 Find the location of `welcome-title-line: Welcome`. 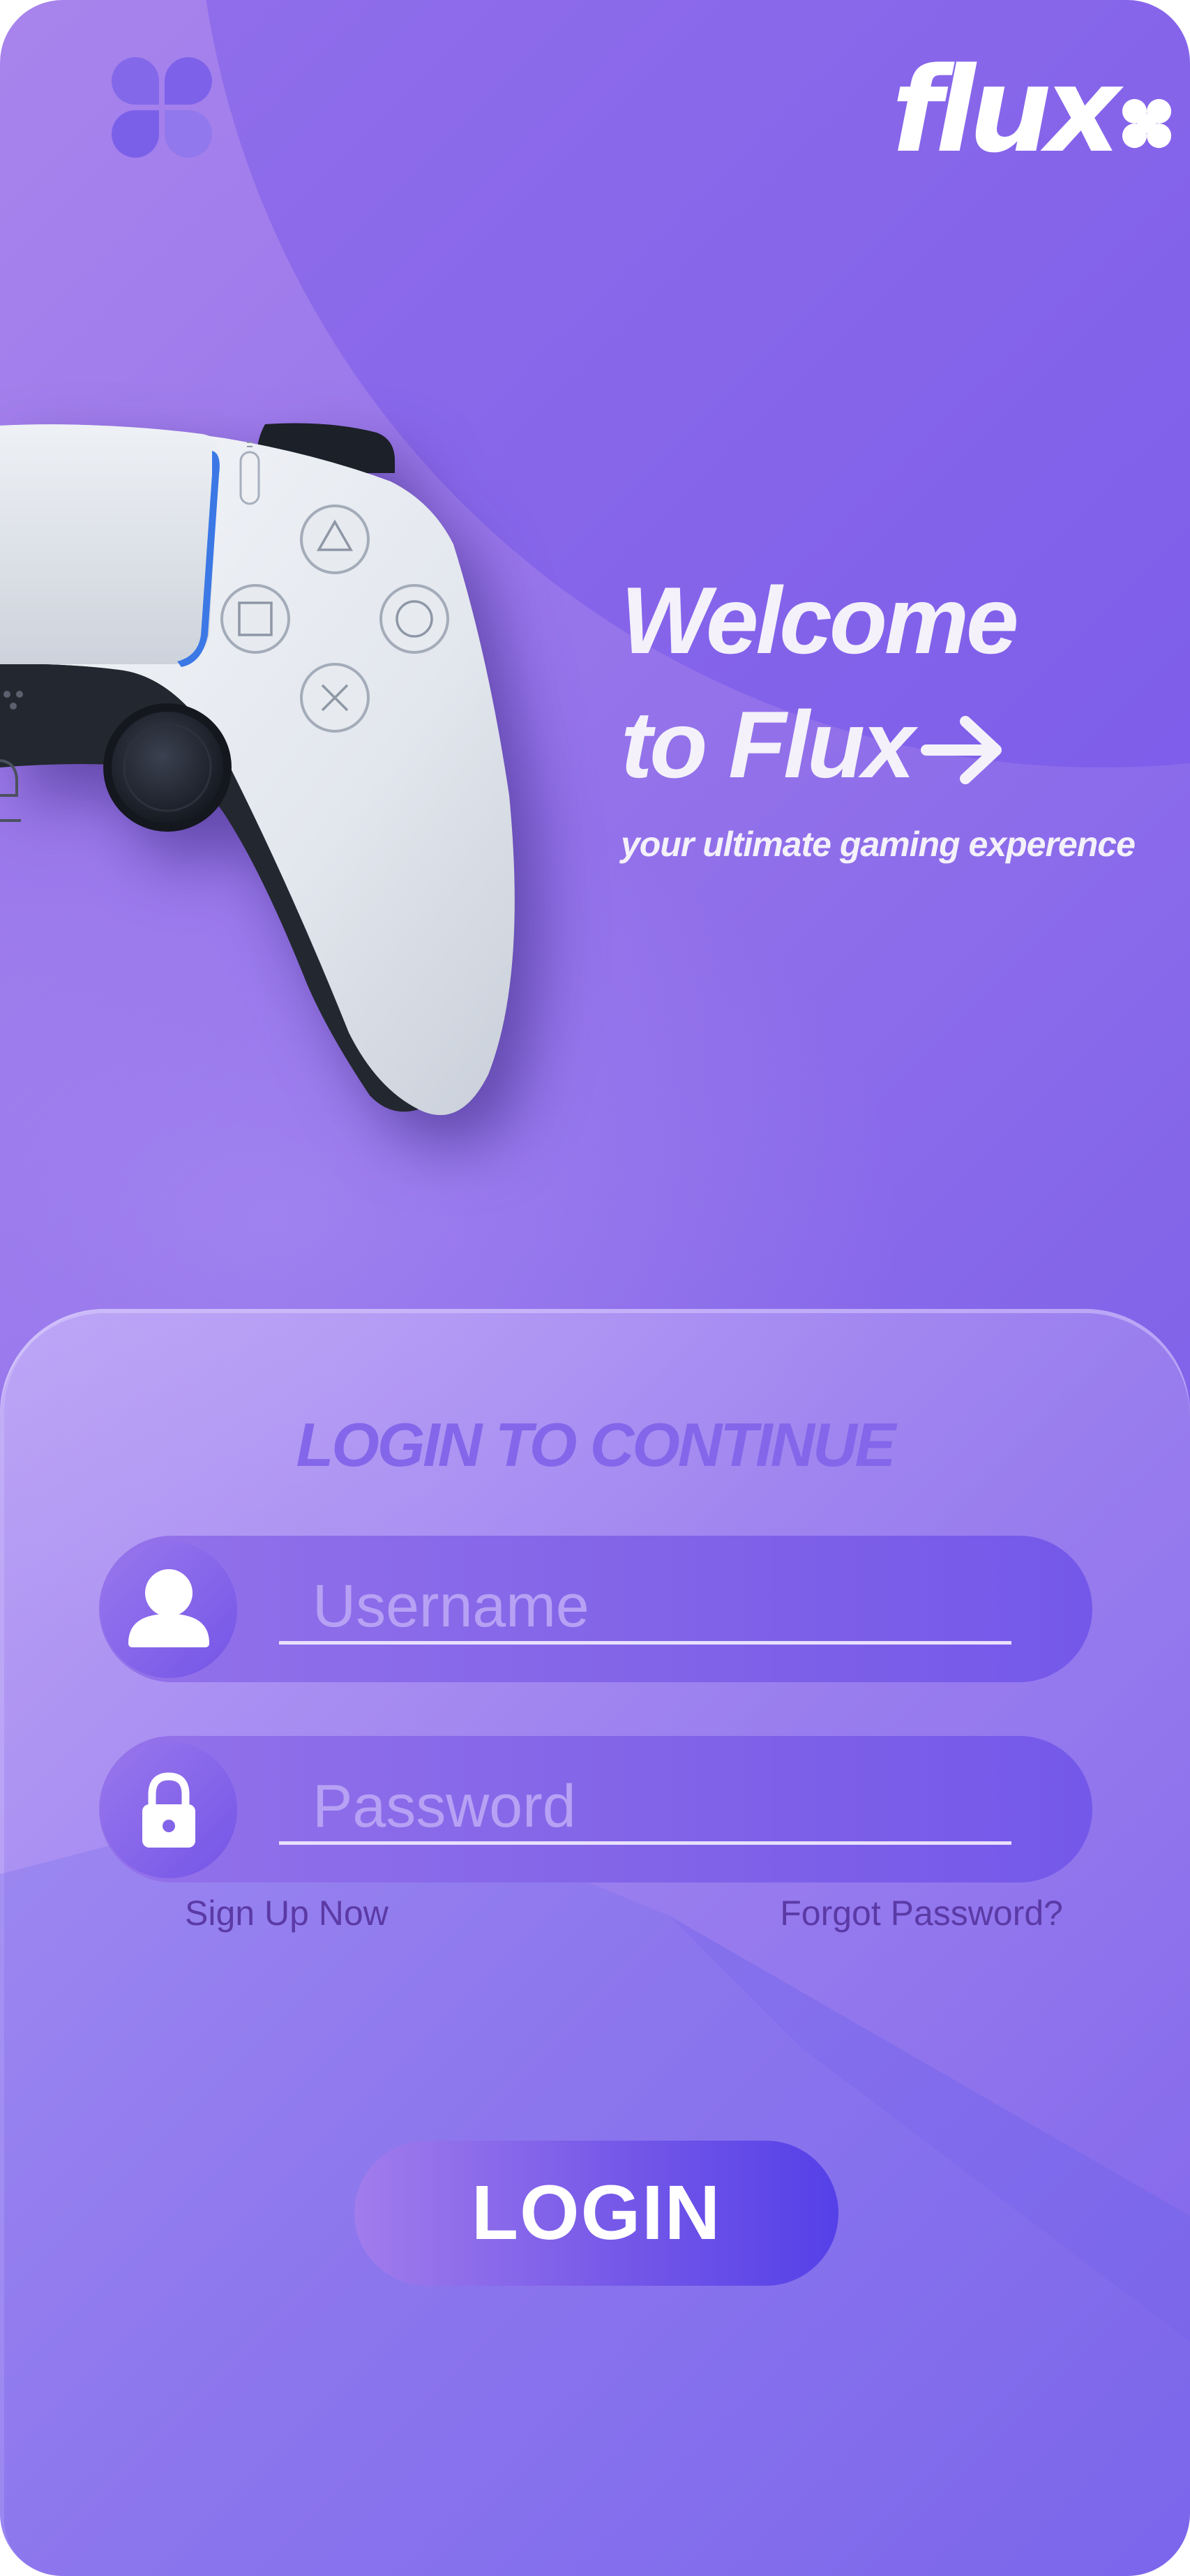

welcome-title-line: Welcome is located at coordinates (820, 620).